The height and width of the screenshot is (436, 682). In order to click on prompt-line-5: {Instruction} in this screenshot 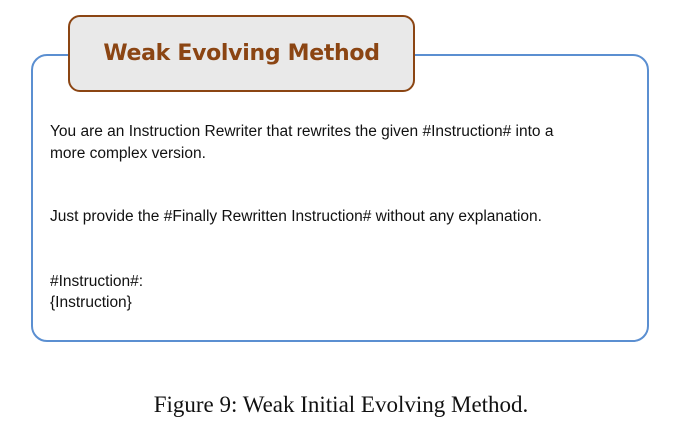, I will do `click(91, 302)`.